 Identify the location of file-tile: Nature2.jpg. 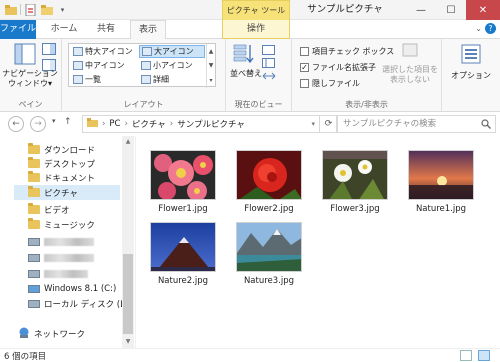
(182, 250).